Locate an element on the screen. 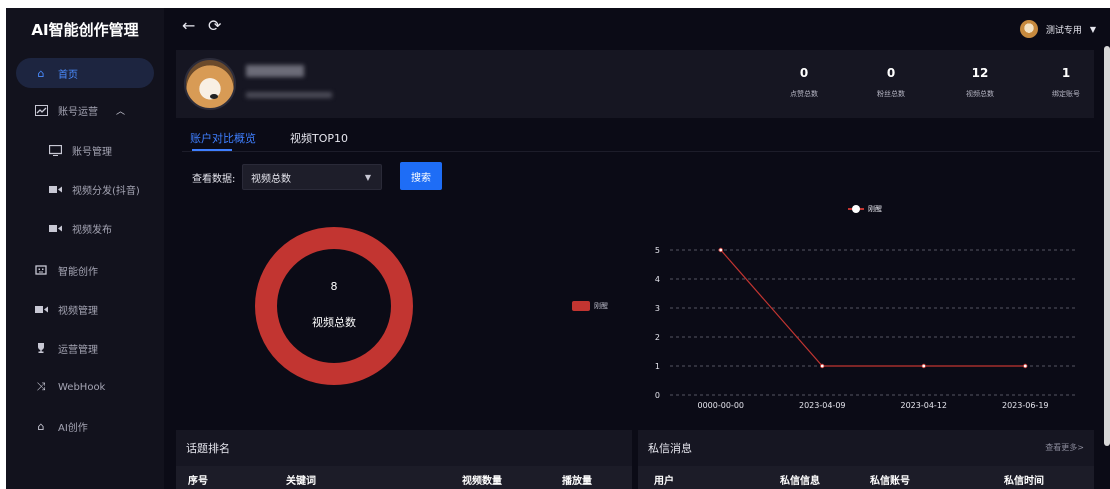  sidebar-item-label: 首页 is located at coordinates (68, 75).